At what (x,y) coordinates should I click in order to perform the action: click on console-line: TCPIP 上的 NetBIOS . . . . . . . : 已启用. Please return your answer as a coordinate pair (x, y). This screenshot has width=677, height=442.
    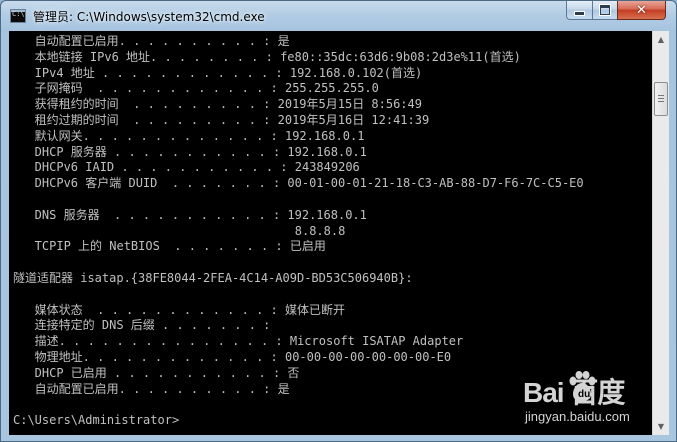
    Looking at the image, I should click on (169, 246).